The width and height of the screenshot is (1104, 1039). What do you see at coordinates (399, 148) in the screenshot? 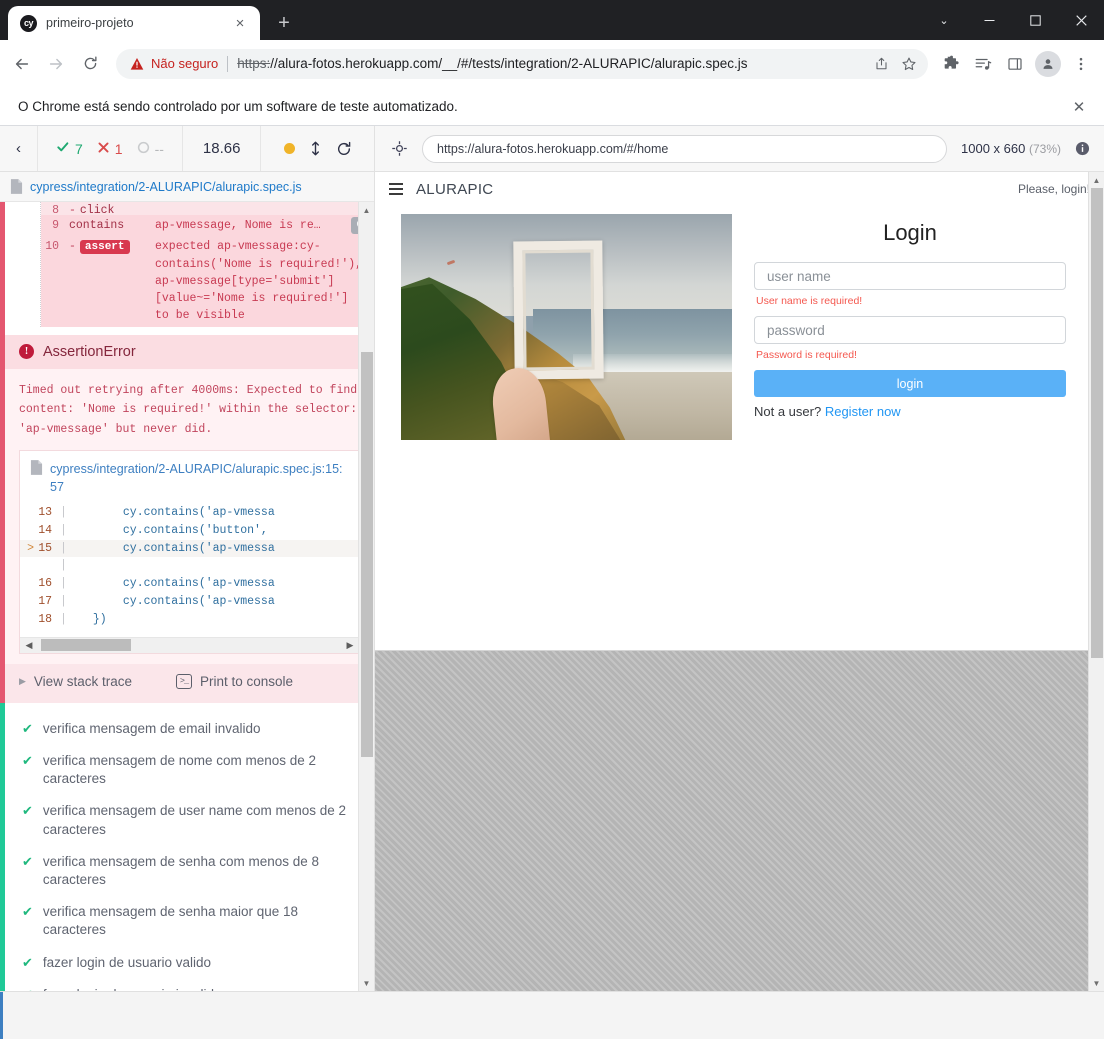
I see `selector-playground-icon` at bounding box center [399, 148].